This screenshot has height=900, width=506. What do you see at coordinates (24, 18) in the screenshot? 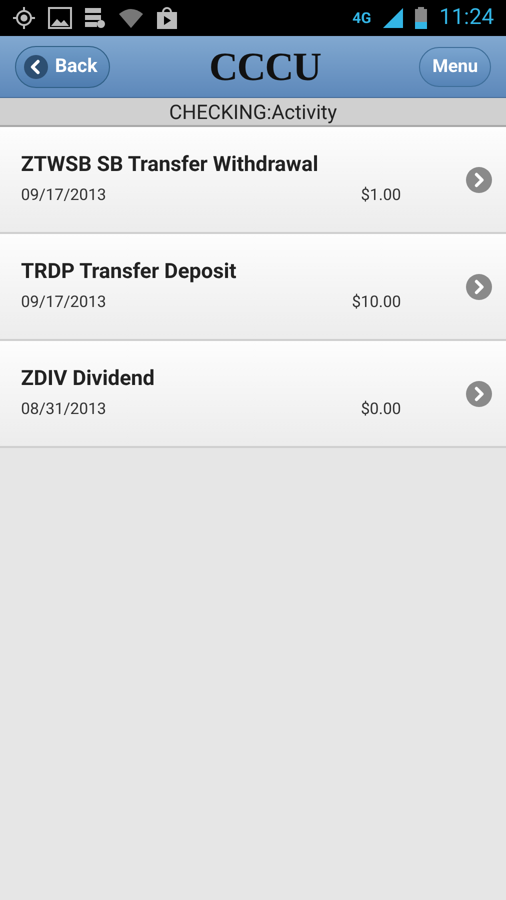
I see `gps-icon` at bounding box center [24, 18].